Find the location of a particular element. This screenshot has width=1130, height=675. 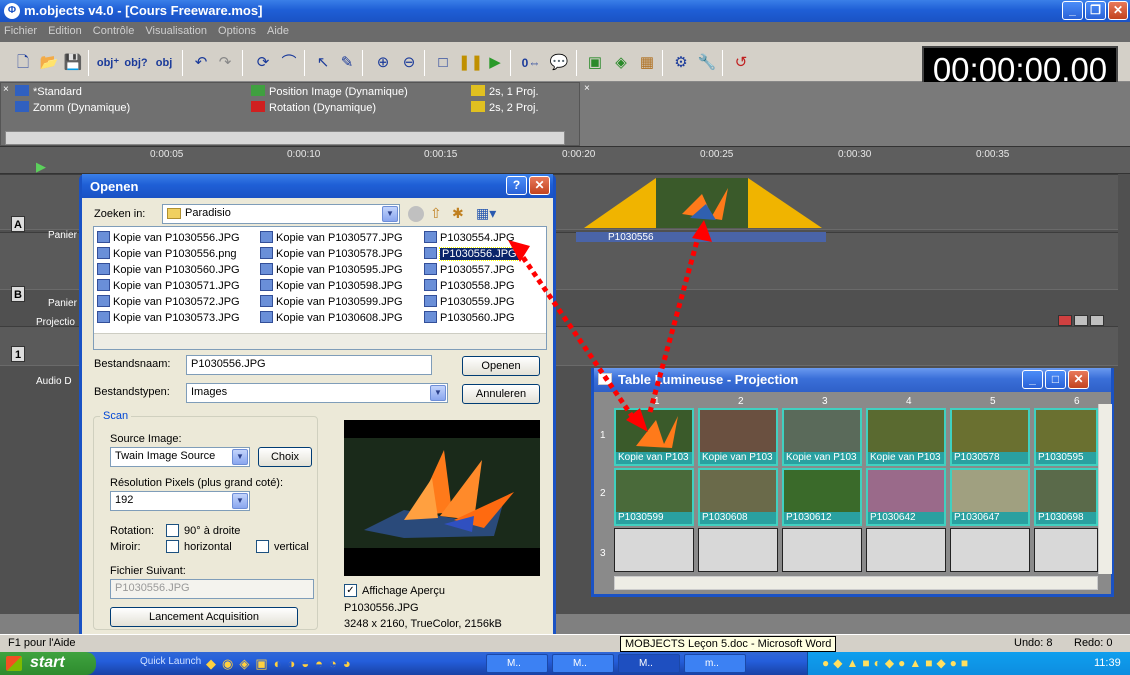

effect-rotation: Rotation (Dynamique) is located at coordinates (313, 107).